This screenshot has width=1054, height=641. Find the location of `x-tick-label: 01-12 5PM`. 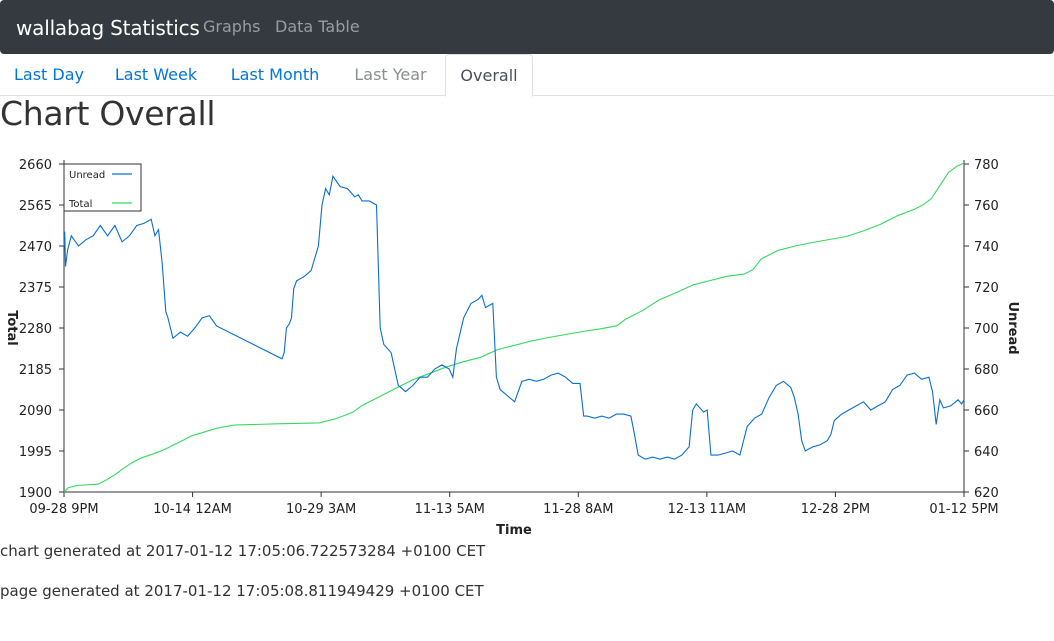

x-tick-label: 01-12 5PM is located at coordinates (963, 509).